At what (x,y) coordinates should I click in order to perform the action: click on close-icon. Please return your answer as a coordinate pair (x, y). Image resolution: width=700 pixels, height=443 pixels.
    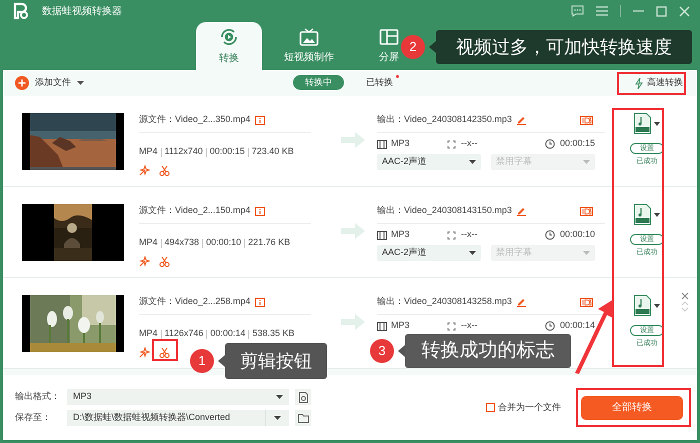
    Looking at the image, I should click on (685, 296).